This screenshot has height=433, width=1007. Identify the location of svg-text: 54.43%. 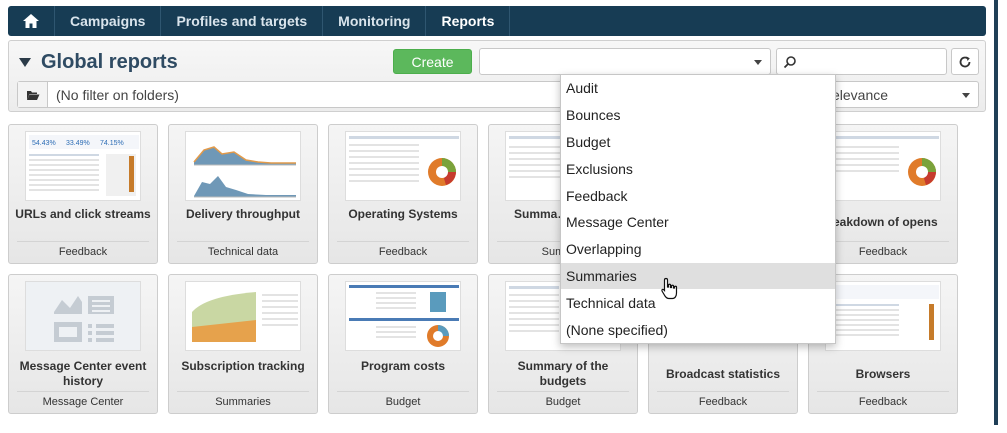
(44, 143).